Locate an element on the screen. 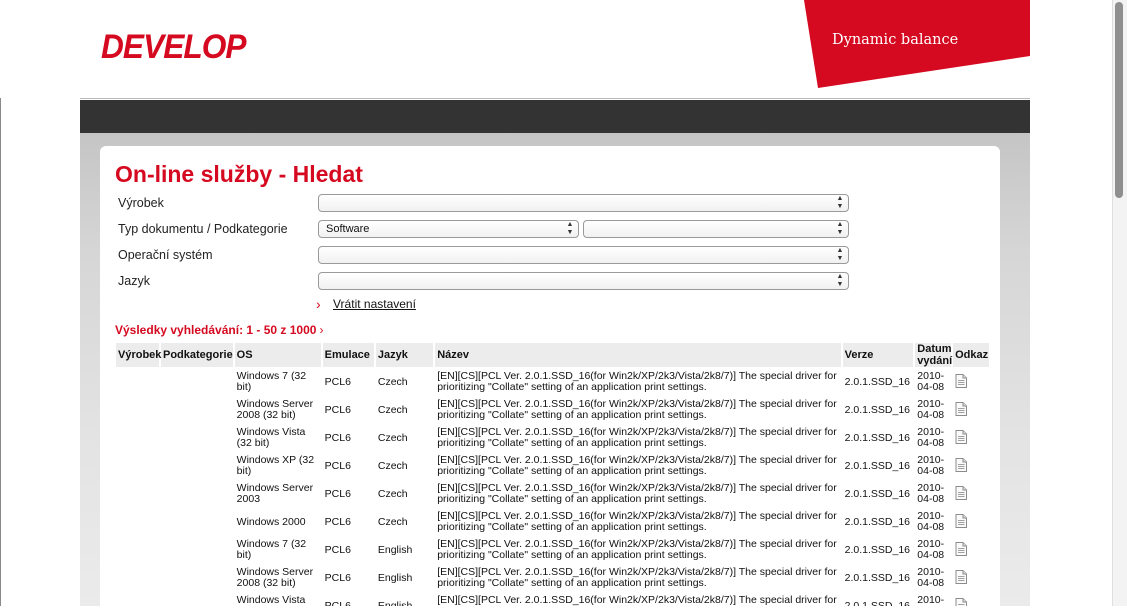  develop-logo: DEVELOP is located at coordinates (174, 47).